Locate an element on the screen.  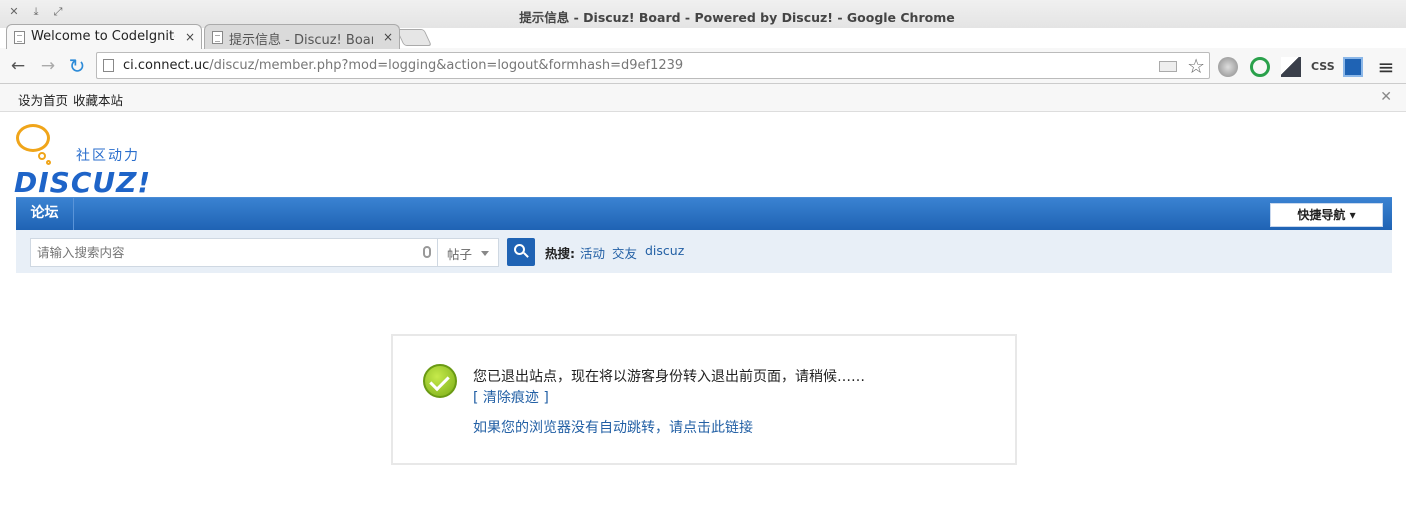
menu-icon: ≡ is located at coordinates (1386, 67).